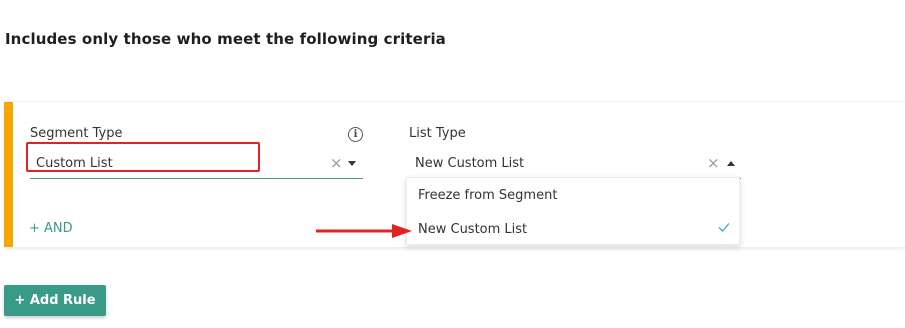 The image size is (905, 328). Describe the element at coordinates (51, 228) in the screenshot. I see `add-and-condition-link: + AND` at that location.